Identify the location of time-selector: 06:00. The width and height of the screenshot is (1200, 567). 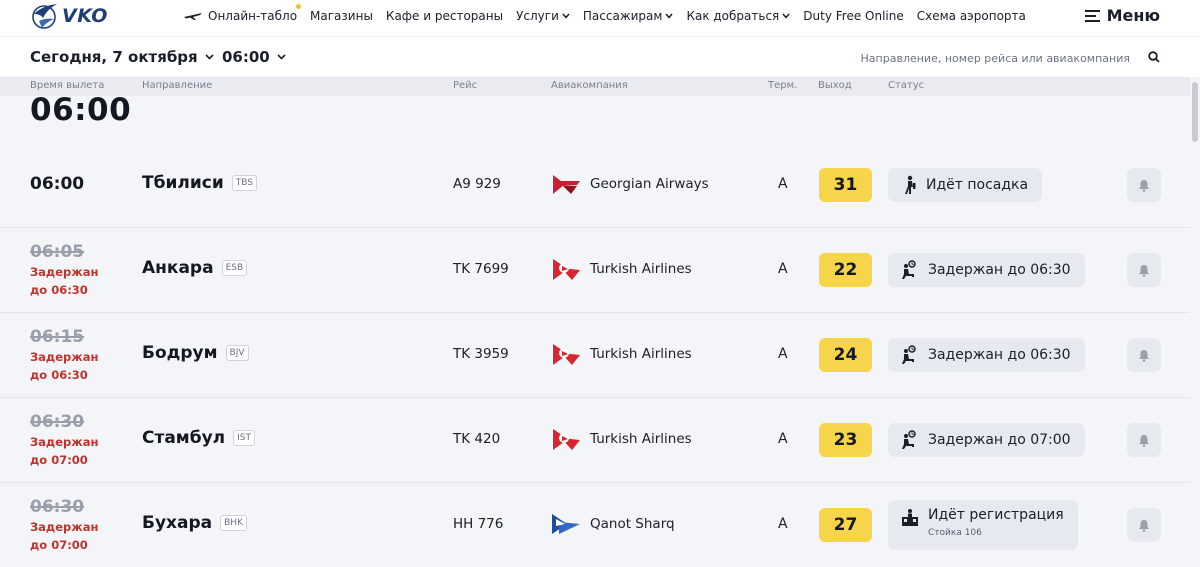
(254, 57).